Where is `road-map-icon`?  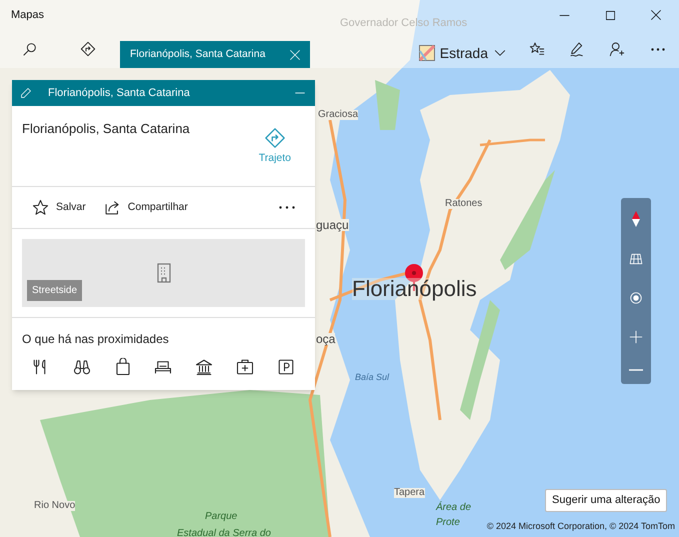
road-map-icon is located at coordinates (426, 53).